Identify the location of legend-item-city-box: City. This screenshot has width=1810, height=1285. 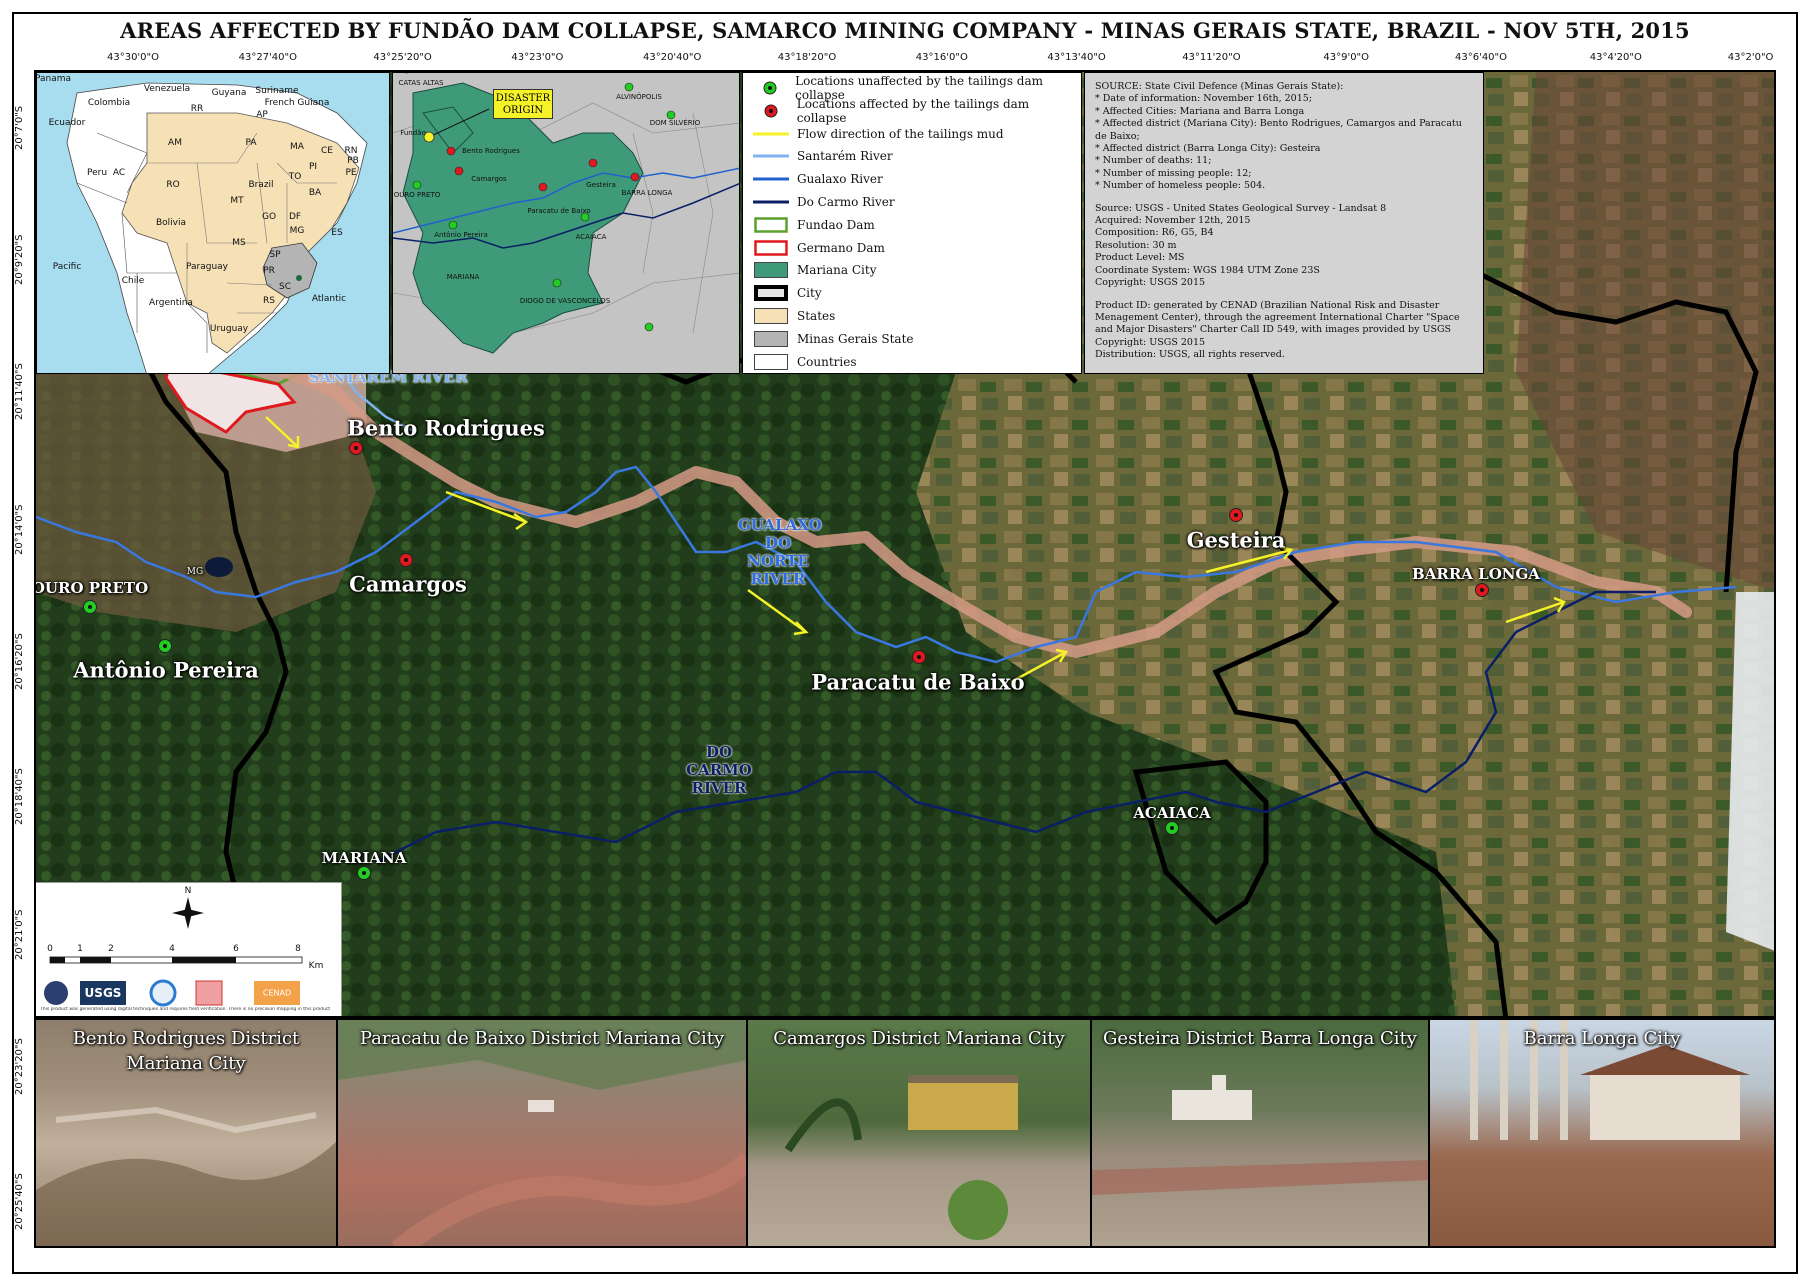
(787, 293).